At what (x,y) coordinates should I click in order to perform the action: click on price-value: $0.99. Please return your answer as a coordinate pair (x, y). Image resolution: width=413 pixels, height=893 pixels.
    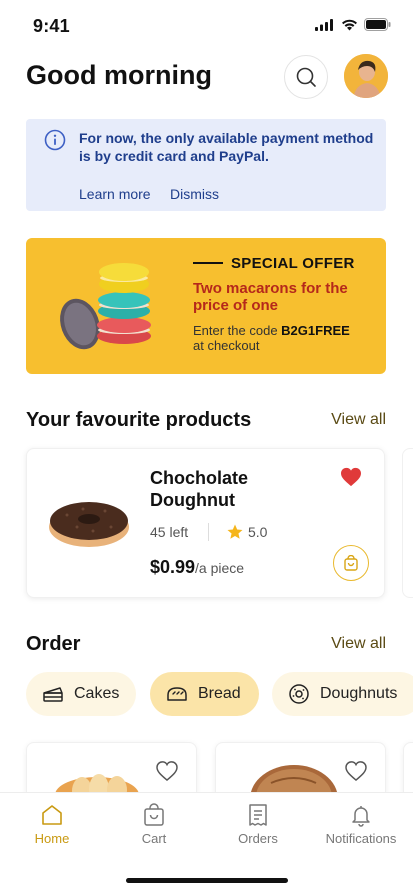
    Looking at the image, I should click on (173, 567).